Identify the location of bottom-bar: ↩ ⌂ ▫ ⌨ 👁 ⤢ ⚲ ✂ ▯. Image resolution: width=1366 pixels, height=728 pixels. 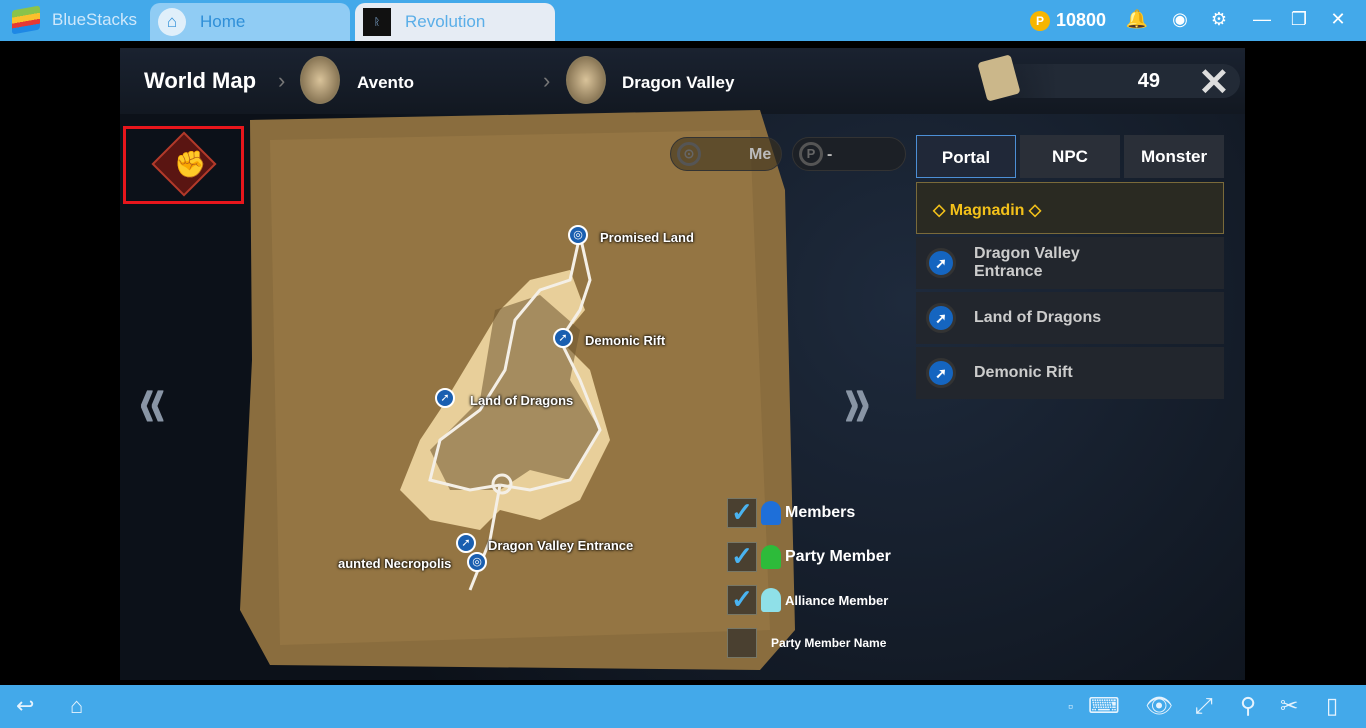
(683, 706).